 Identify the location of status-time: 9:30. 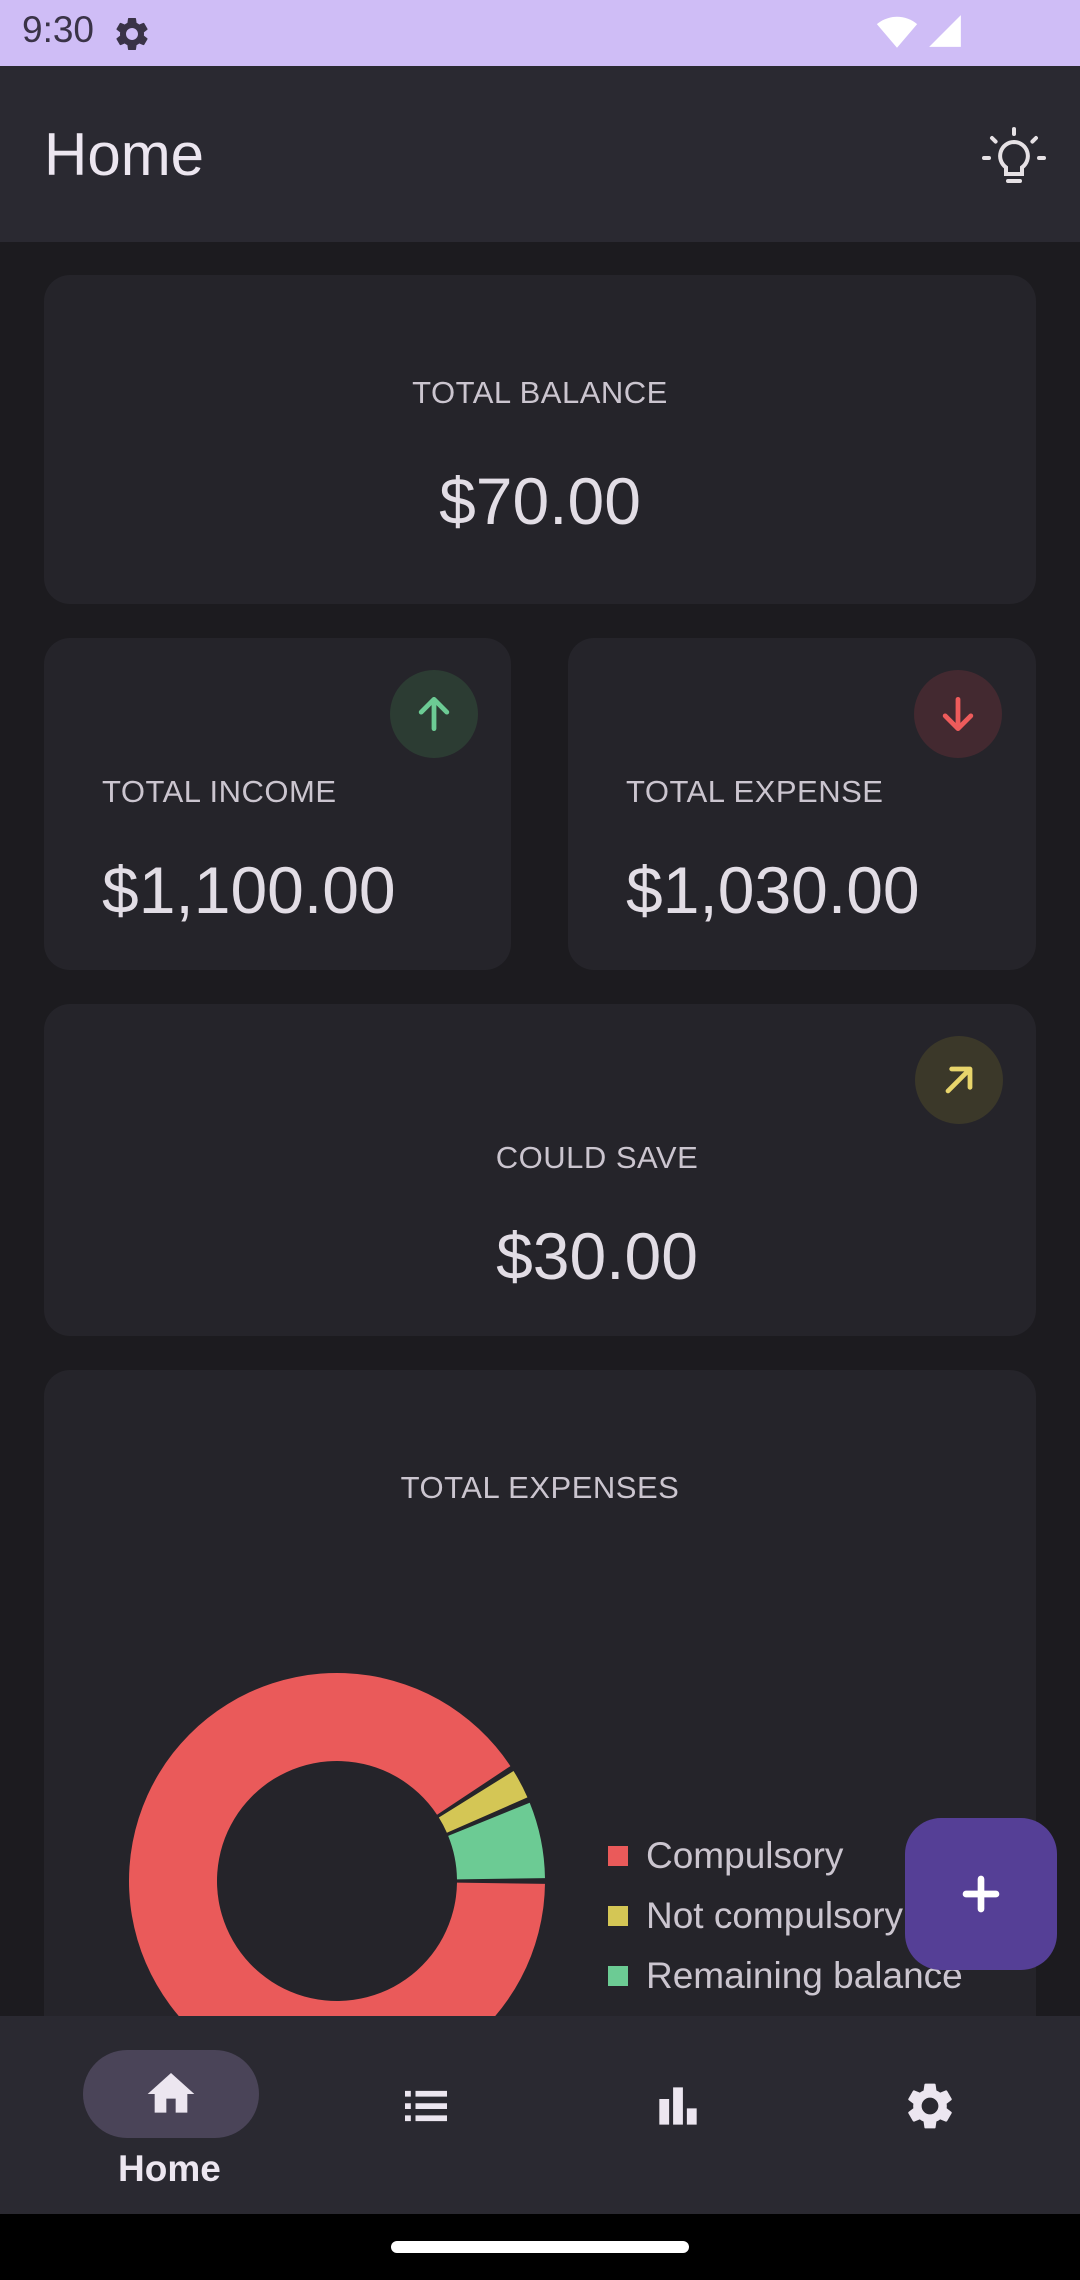
(58, 29).